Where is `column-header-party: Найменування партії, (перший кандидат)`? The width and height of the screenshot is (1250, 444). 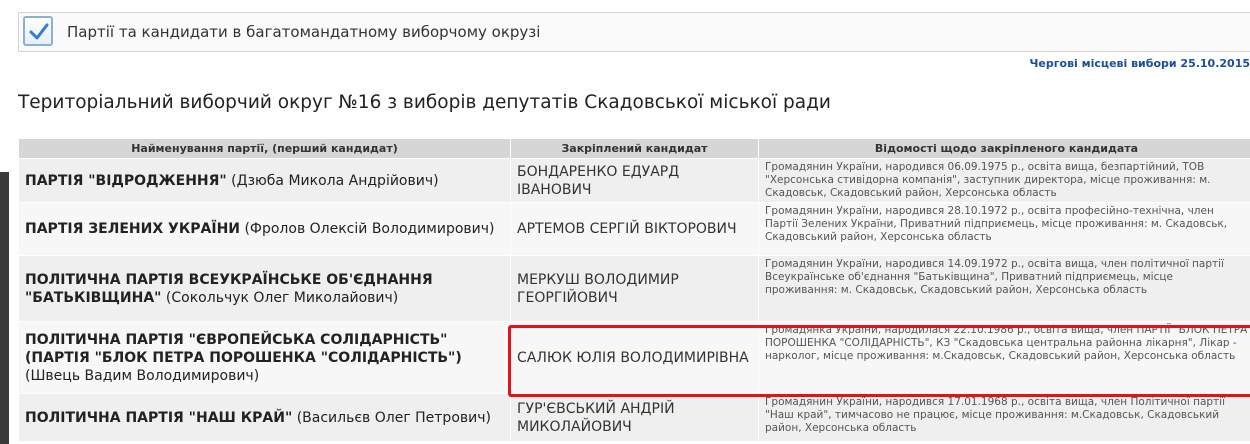 column-header-party: Найменування партії, (перший кандидат) is located at coordinates (264, 148).